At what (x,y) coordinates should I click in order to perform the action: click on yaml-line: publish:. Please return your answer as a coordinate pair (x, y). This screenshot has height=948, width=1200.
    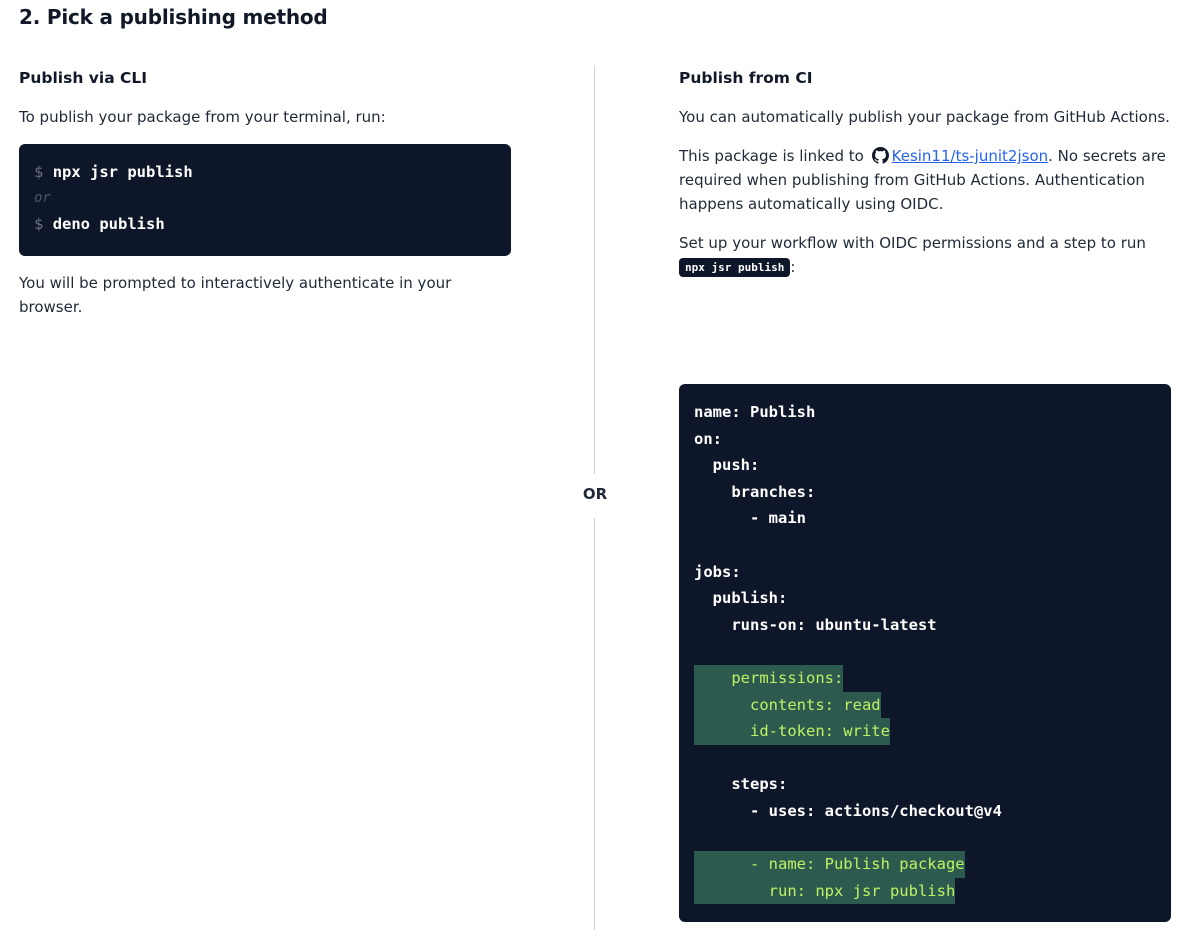
    Looking at the image, I should click on (741, 598).